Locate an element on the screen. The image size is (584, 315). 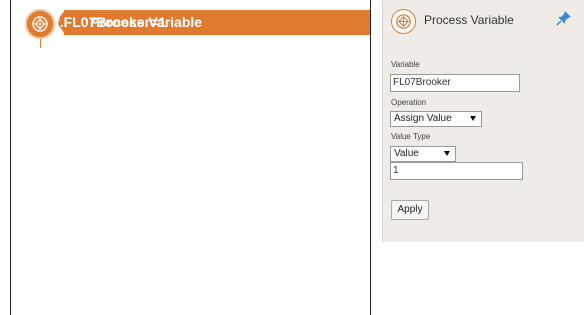
operation-select: Assign Value is located at coordinates (436, 119).